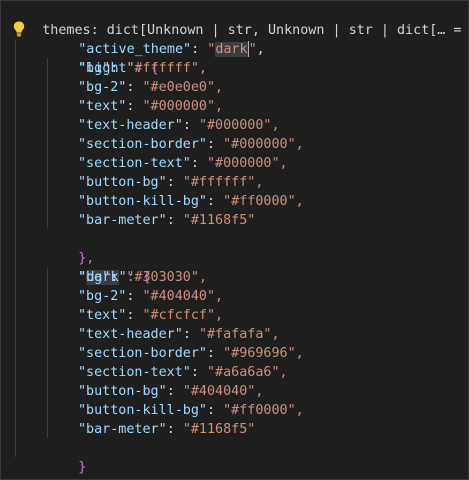 This screenshot has height=480, width=469. What do you see at coordinates (70, 248) in the screenshot?
I see `code-line-light-close: },` at bounding box center [70, 248].